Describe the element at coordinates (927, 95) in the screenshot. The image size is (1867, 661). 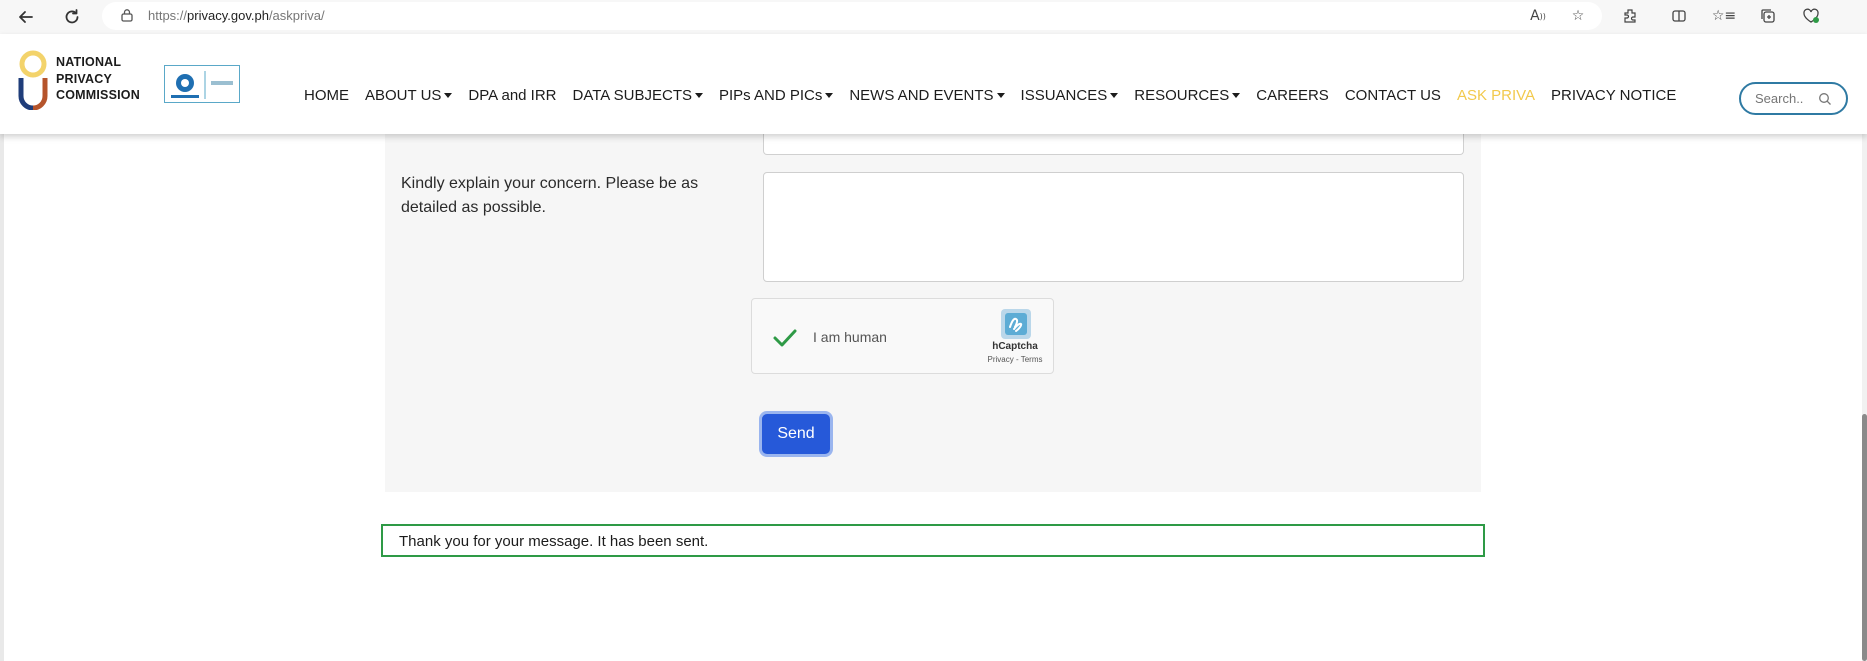
I see `nav-news-events: NEWS AND EVENTS` at that location.